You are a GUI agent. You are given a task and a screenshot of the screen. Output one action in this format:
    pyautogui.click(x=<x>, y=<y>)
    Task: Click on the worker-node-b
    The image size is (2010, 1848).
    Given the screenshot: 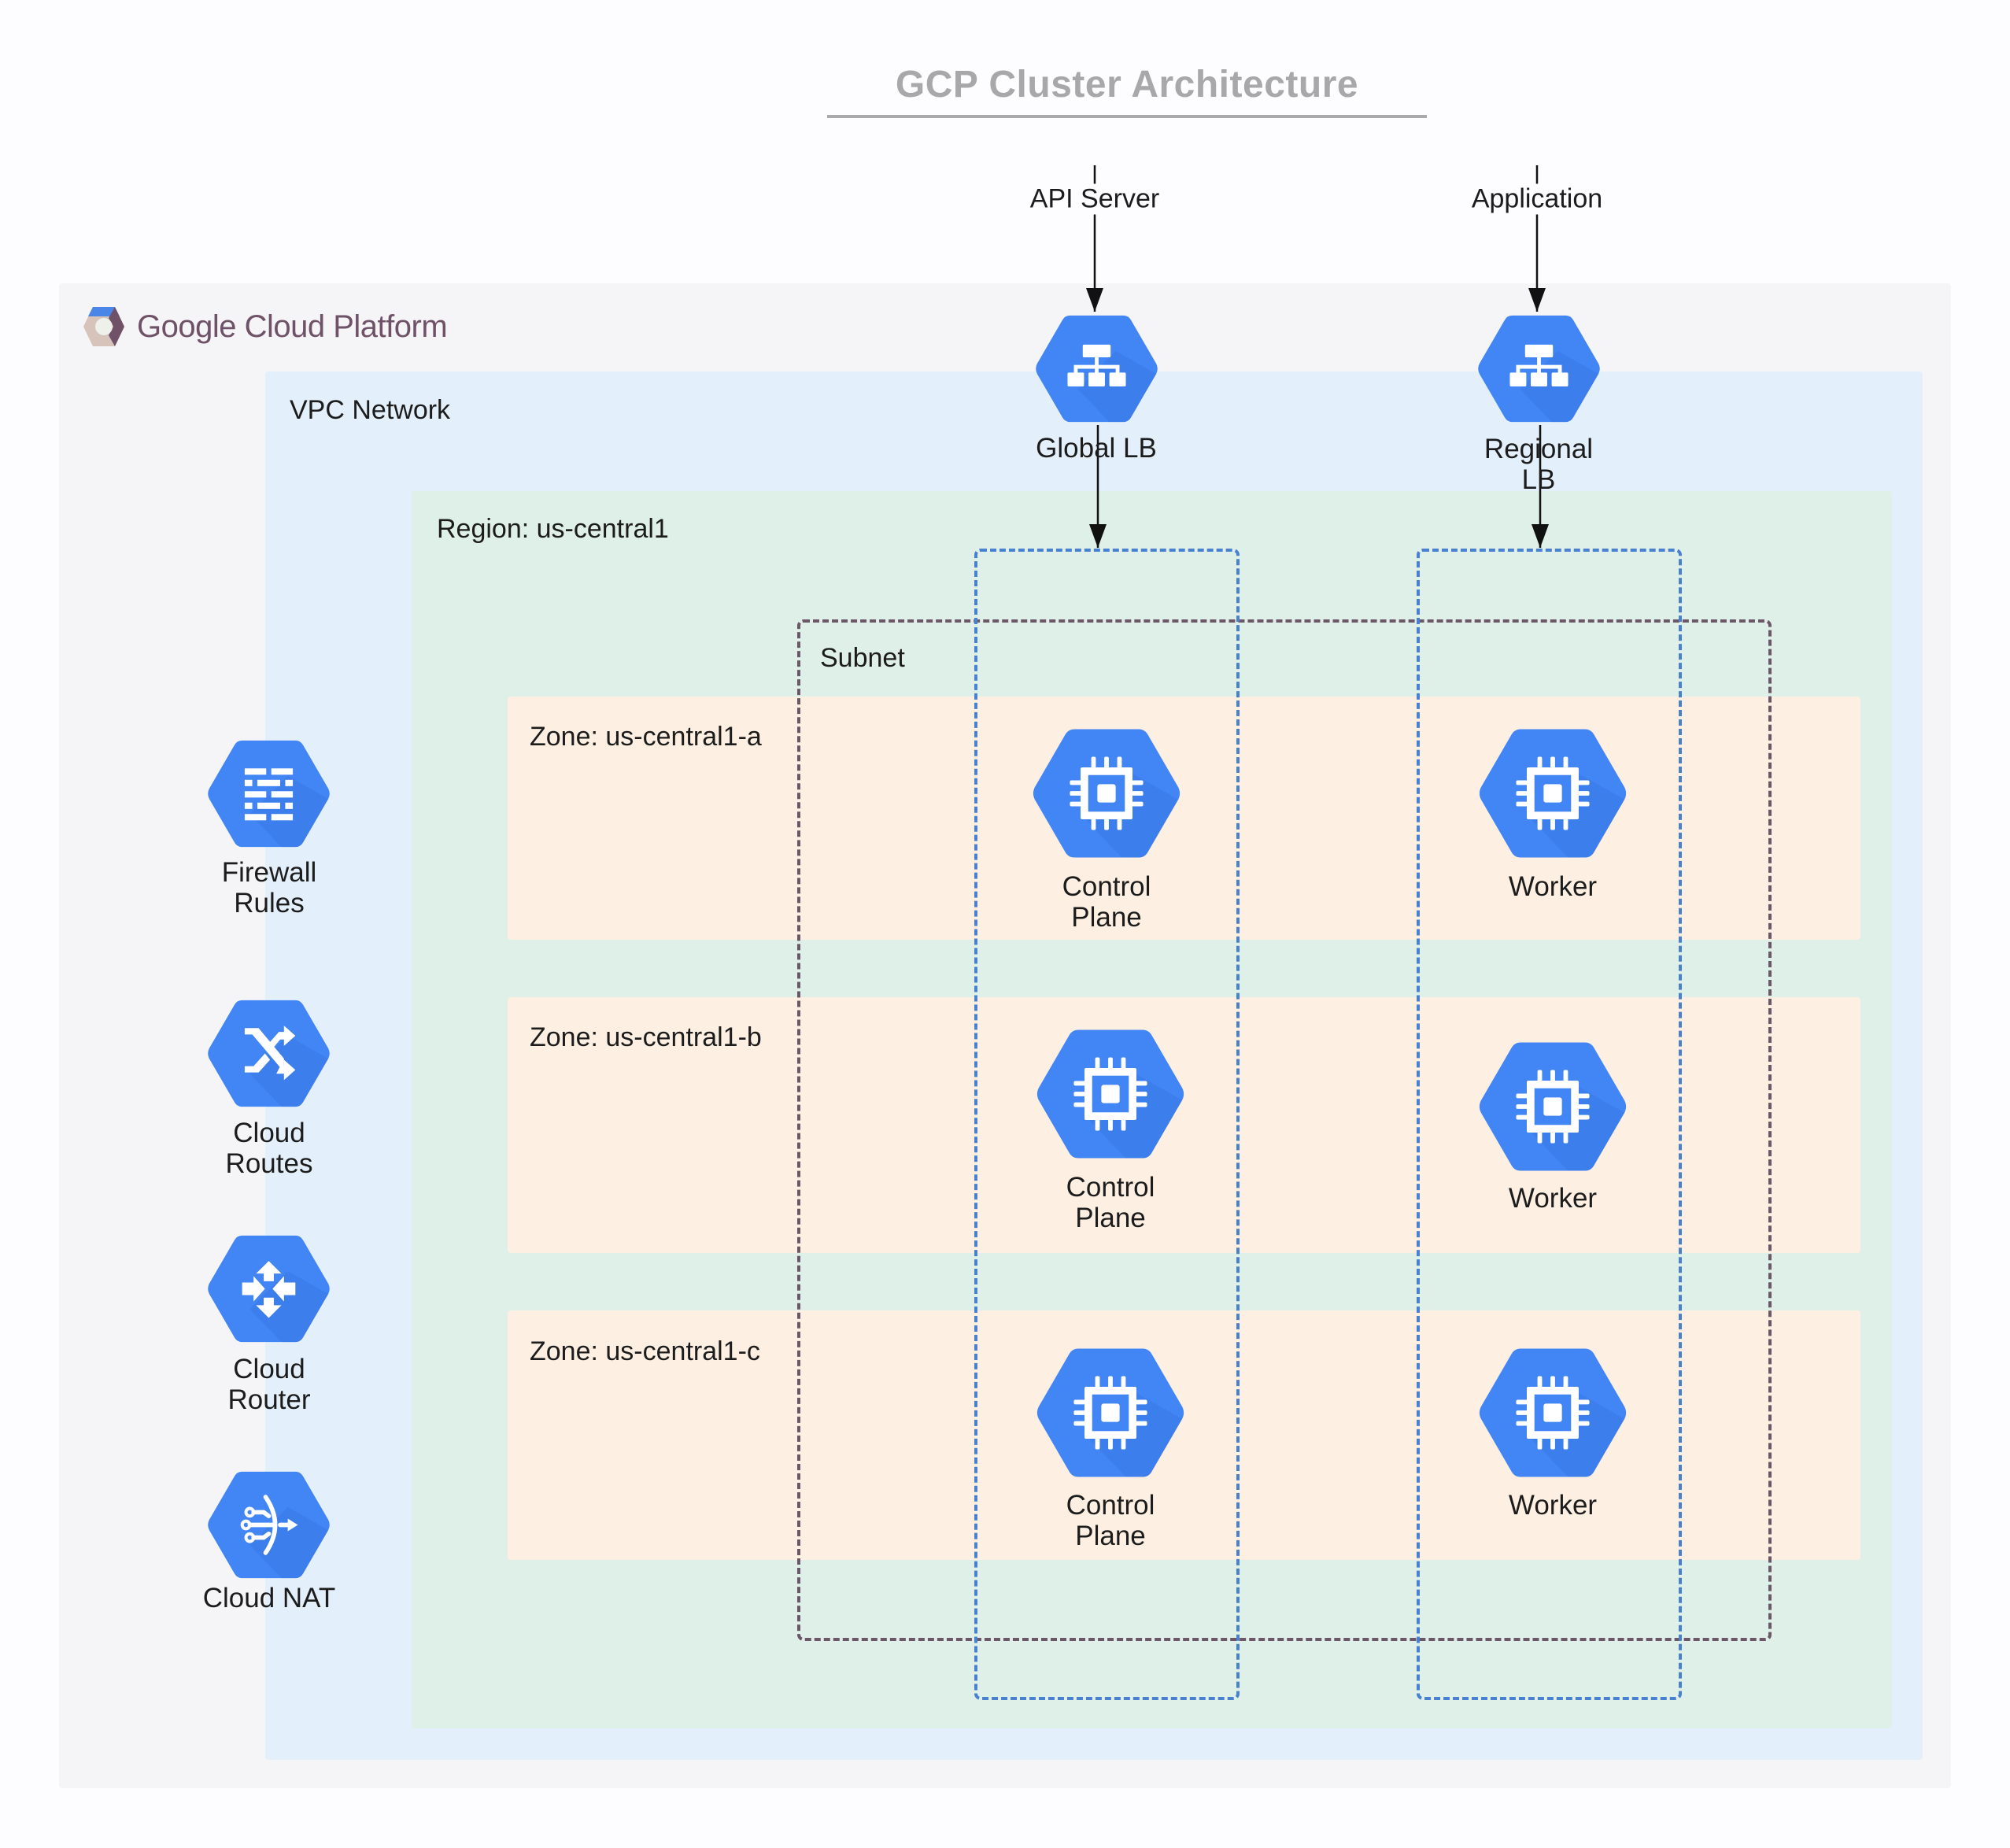 What is the action you would take?
    pyautogui.click(x=1552, y=1106)
    